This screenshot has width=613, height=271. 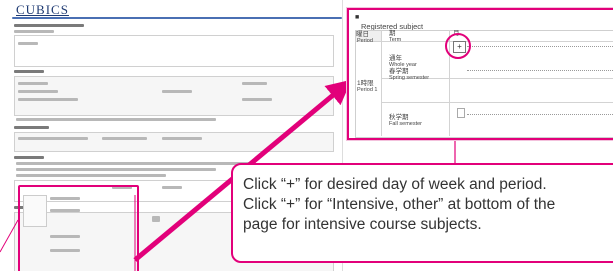 What do you see at coordinates (461, 113) in the screenshot?
I see `add-subject-plus-button-fall` at bounding box center [461, 113].